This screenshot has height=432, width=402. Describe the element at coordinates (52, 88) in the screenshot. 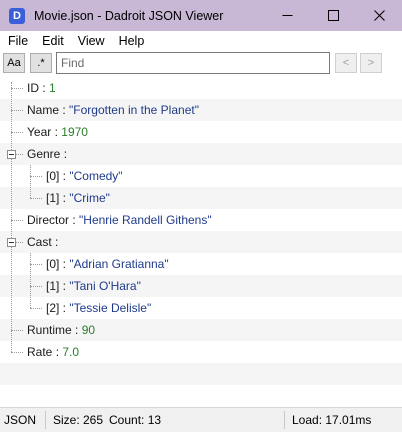

I see `node-value: 1` at that location.